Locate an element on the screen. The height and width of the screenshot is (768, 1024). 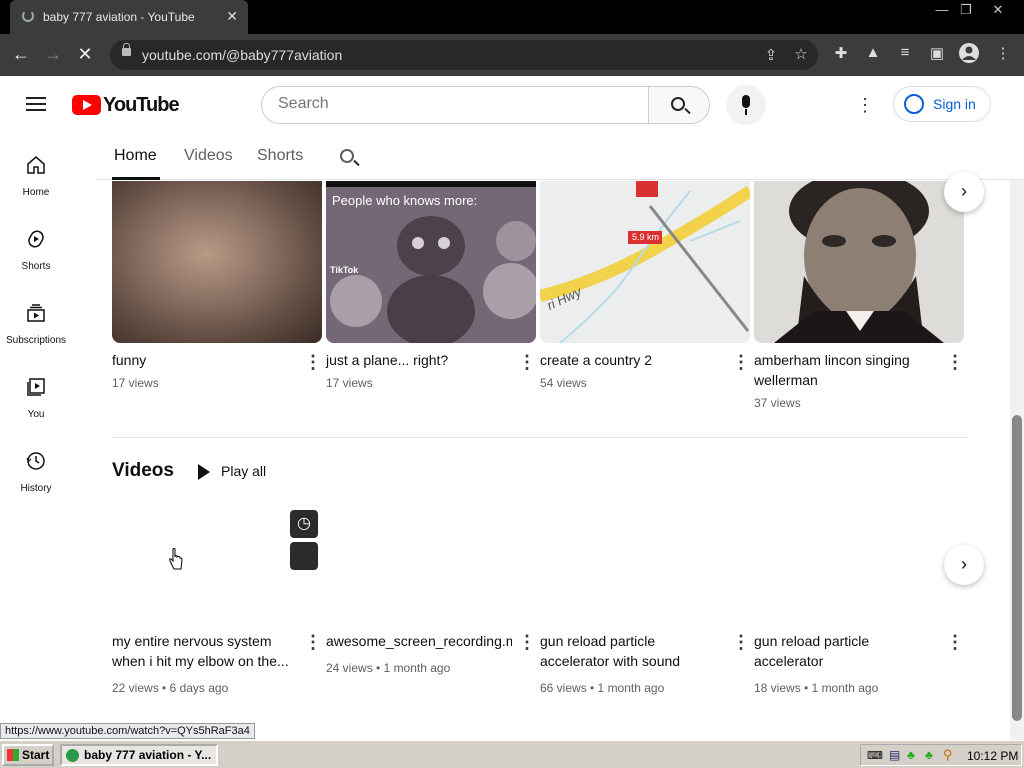
watch-later-icon: ◷ is located at coordinates (304, 524).